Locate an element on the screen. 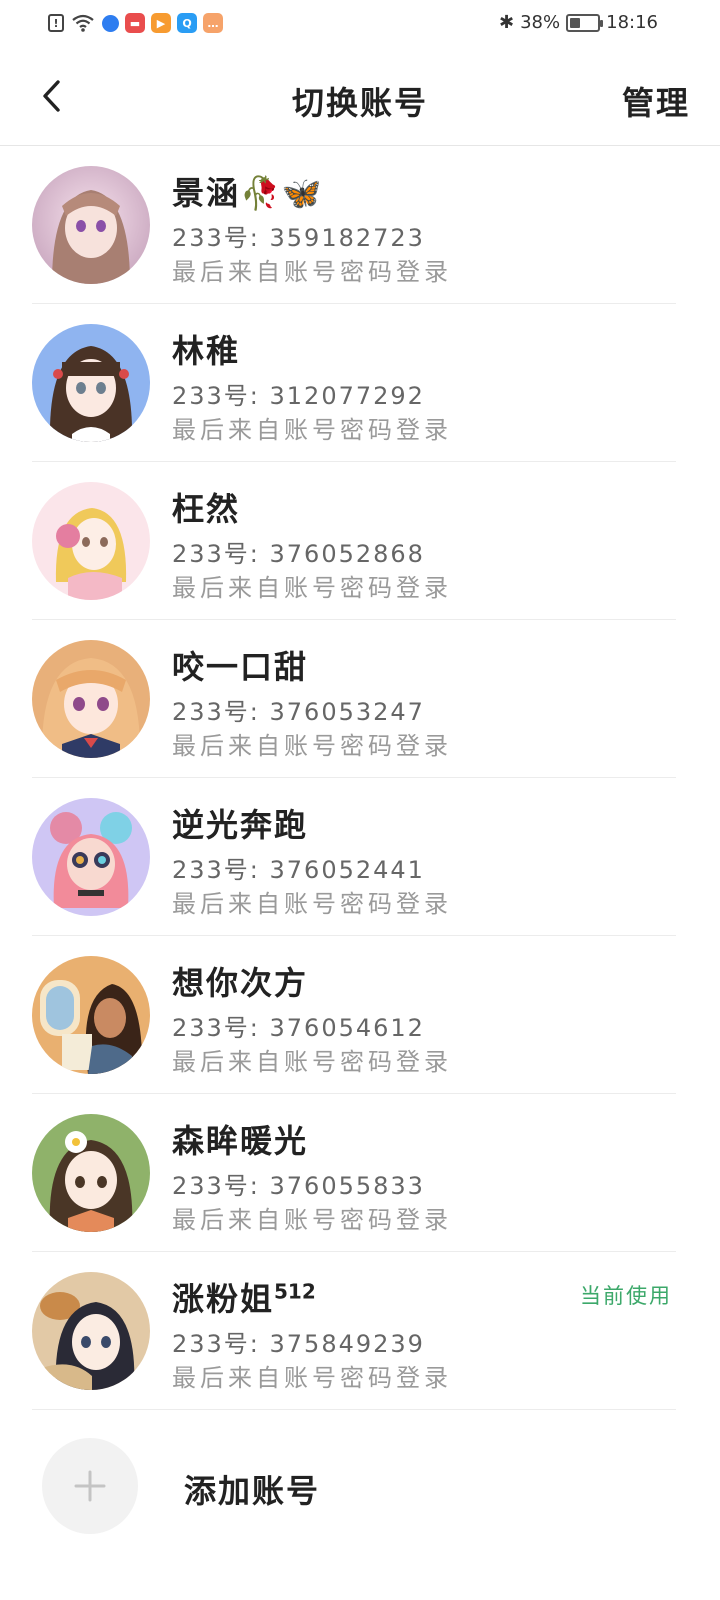  clock: 18:16 is located at coordinates (632, 22).